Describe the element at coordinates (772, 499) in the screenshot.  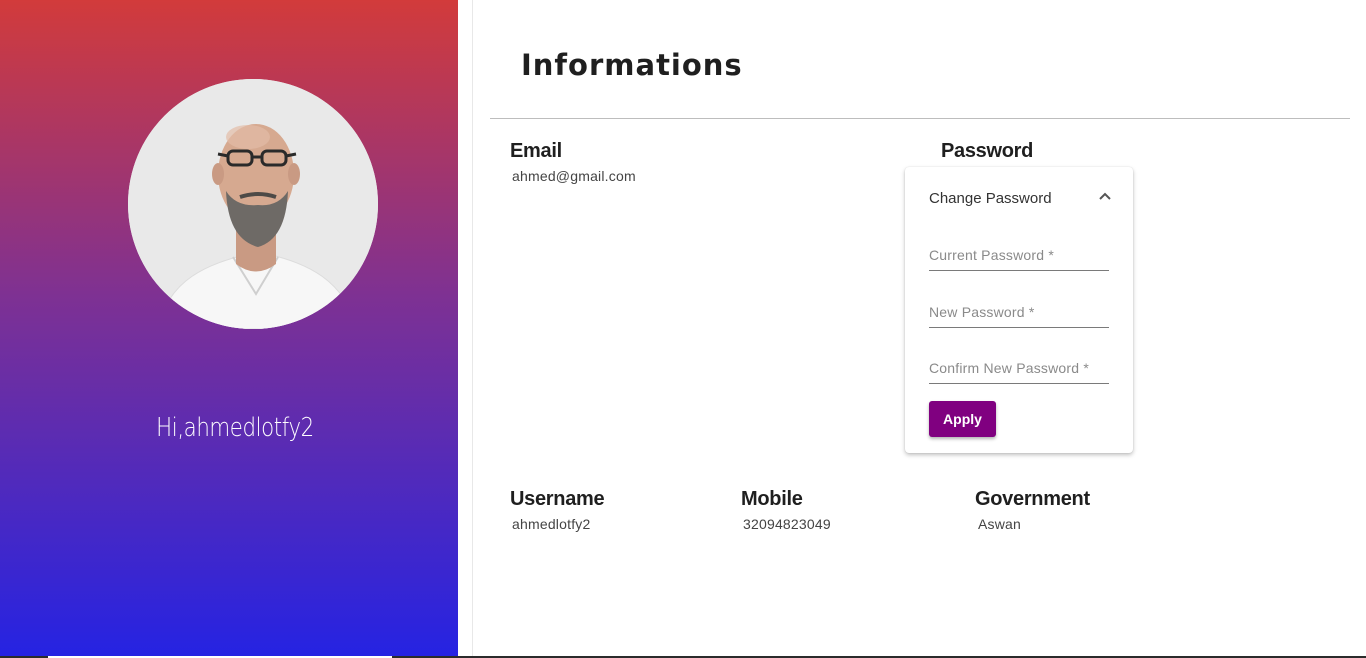
I see `mobile-label: Mobile` at that location.